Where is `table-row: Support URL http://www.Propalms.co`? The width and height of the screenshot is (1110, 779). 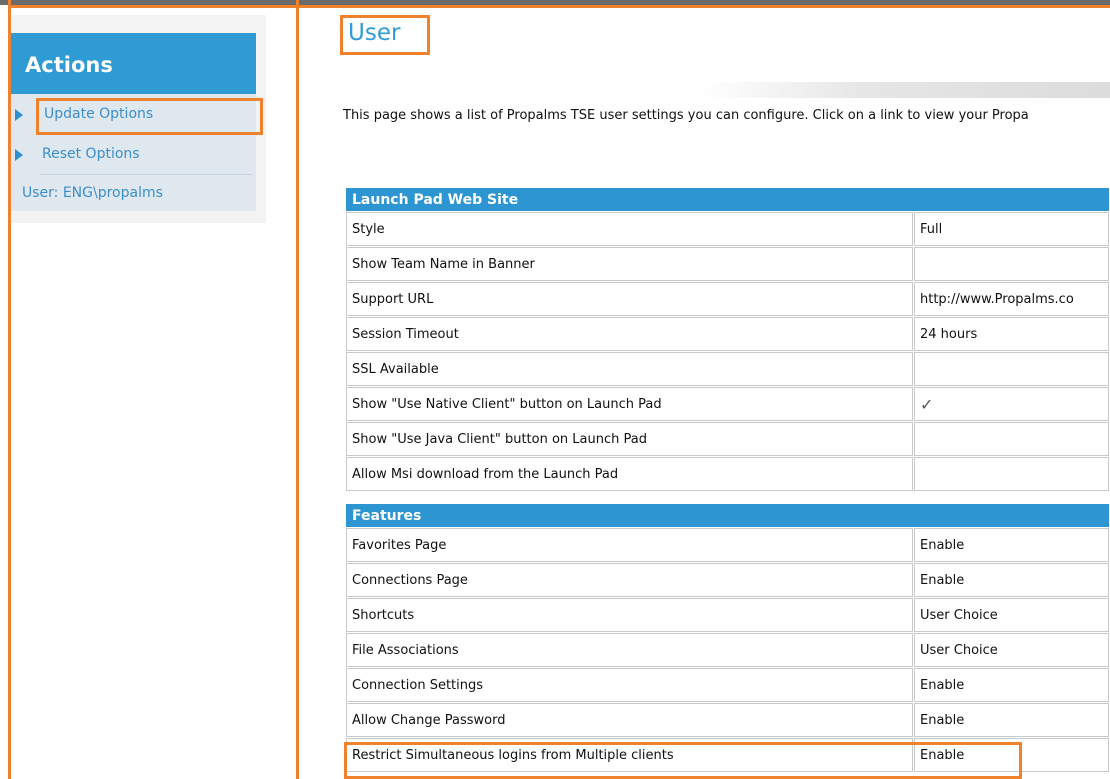
table-row: Support URL http://www.Propalms.co is located at coordinates (727, 299).